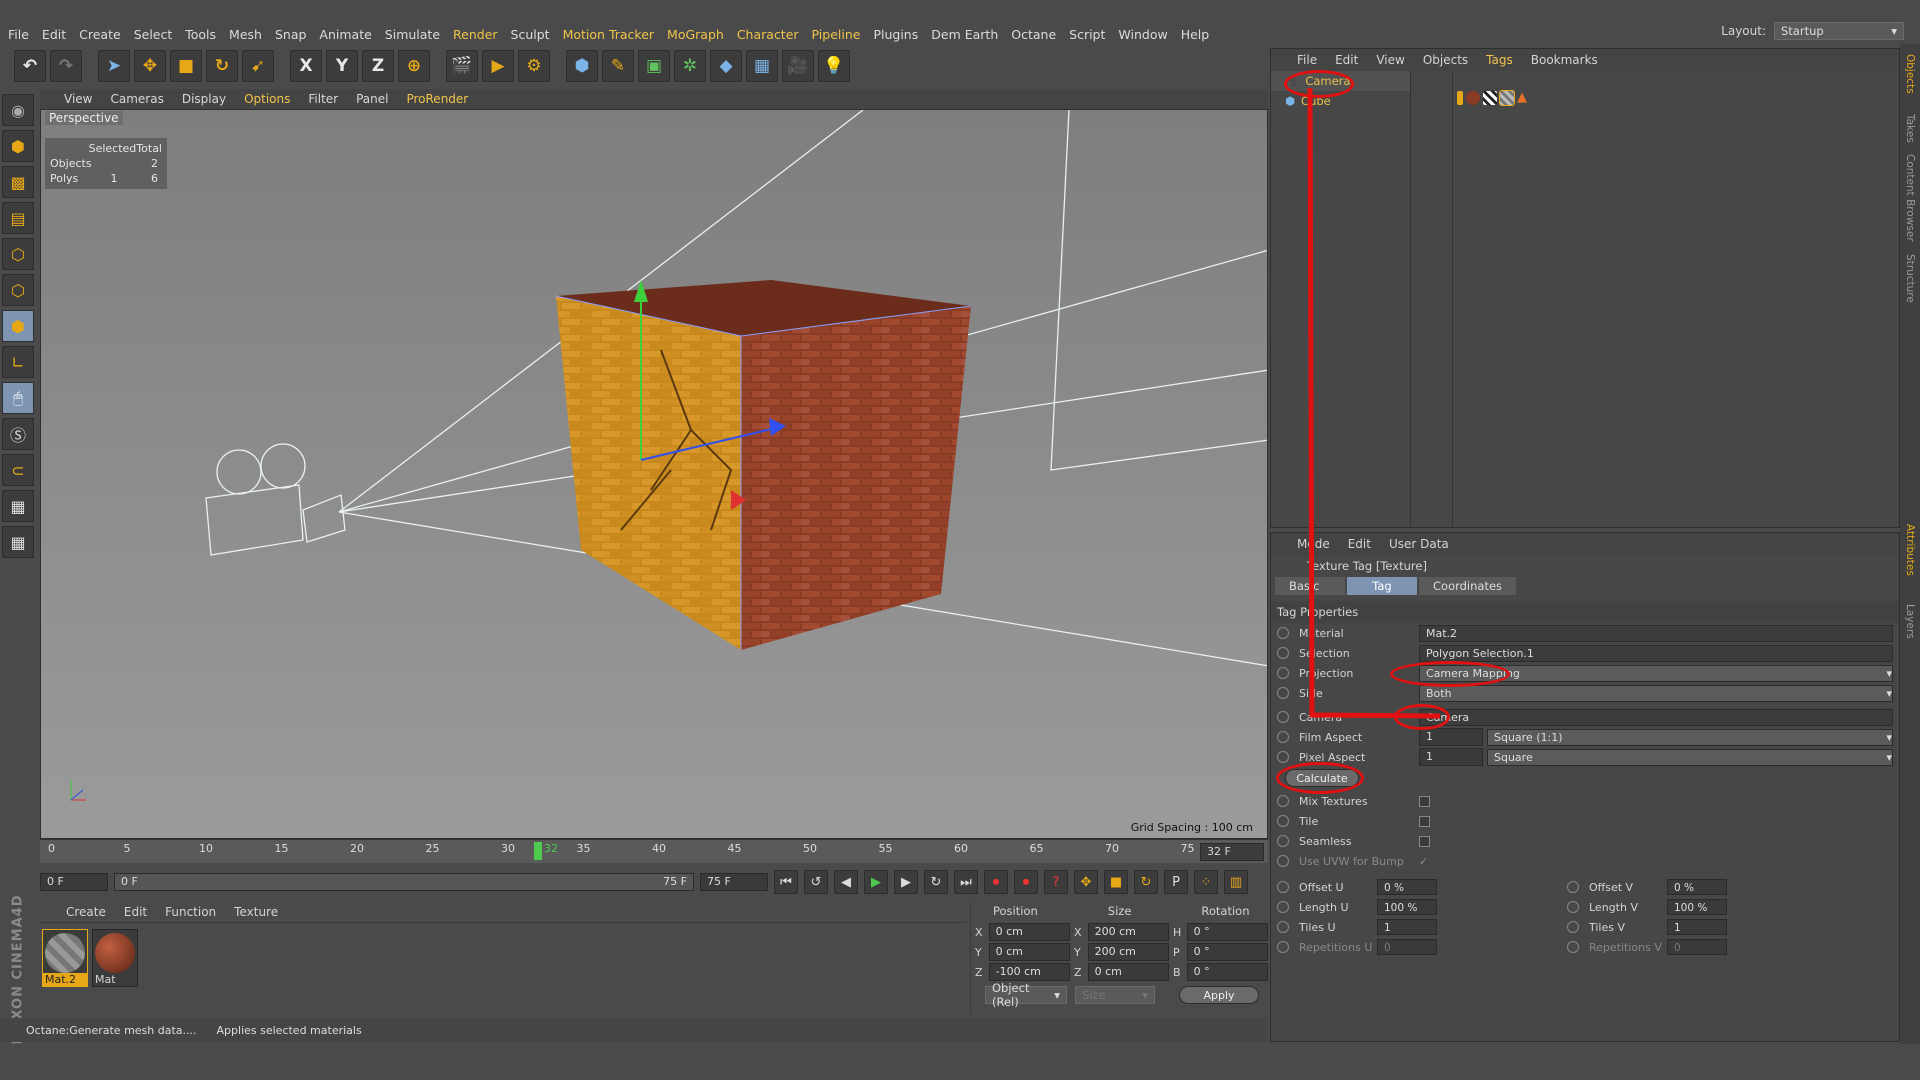  Describe the element at coordinates (1419, 544) in the screenshot. I see `attribute-menu-user-data: User Data` at that location.